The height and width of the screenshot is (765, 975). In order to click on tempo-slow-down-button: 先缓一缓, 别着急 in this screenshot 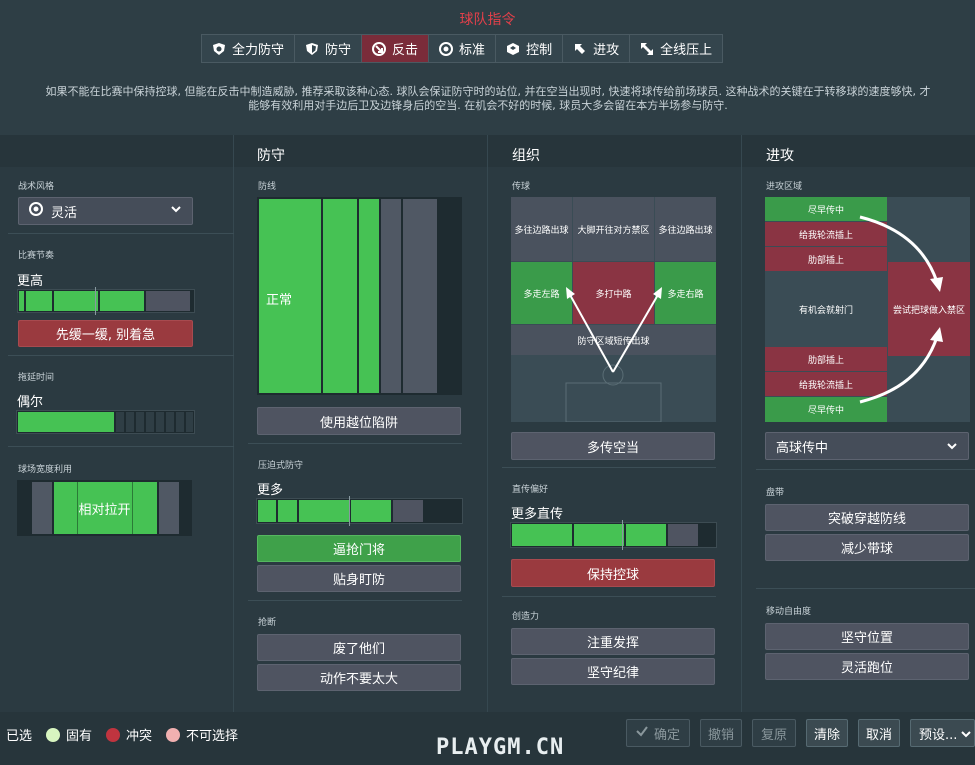, I will do `click(105, 333)`.